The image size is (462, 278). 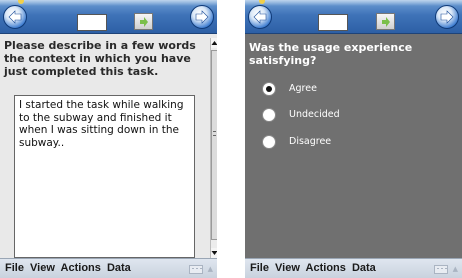 I want to click on question-text: Was the usage experience satisfying?, so click(x=331, y=54).